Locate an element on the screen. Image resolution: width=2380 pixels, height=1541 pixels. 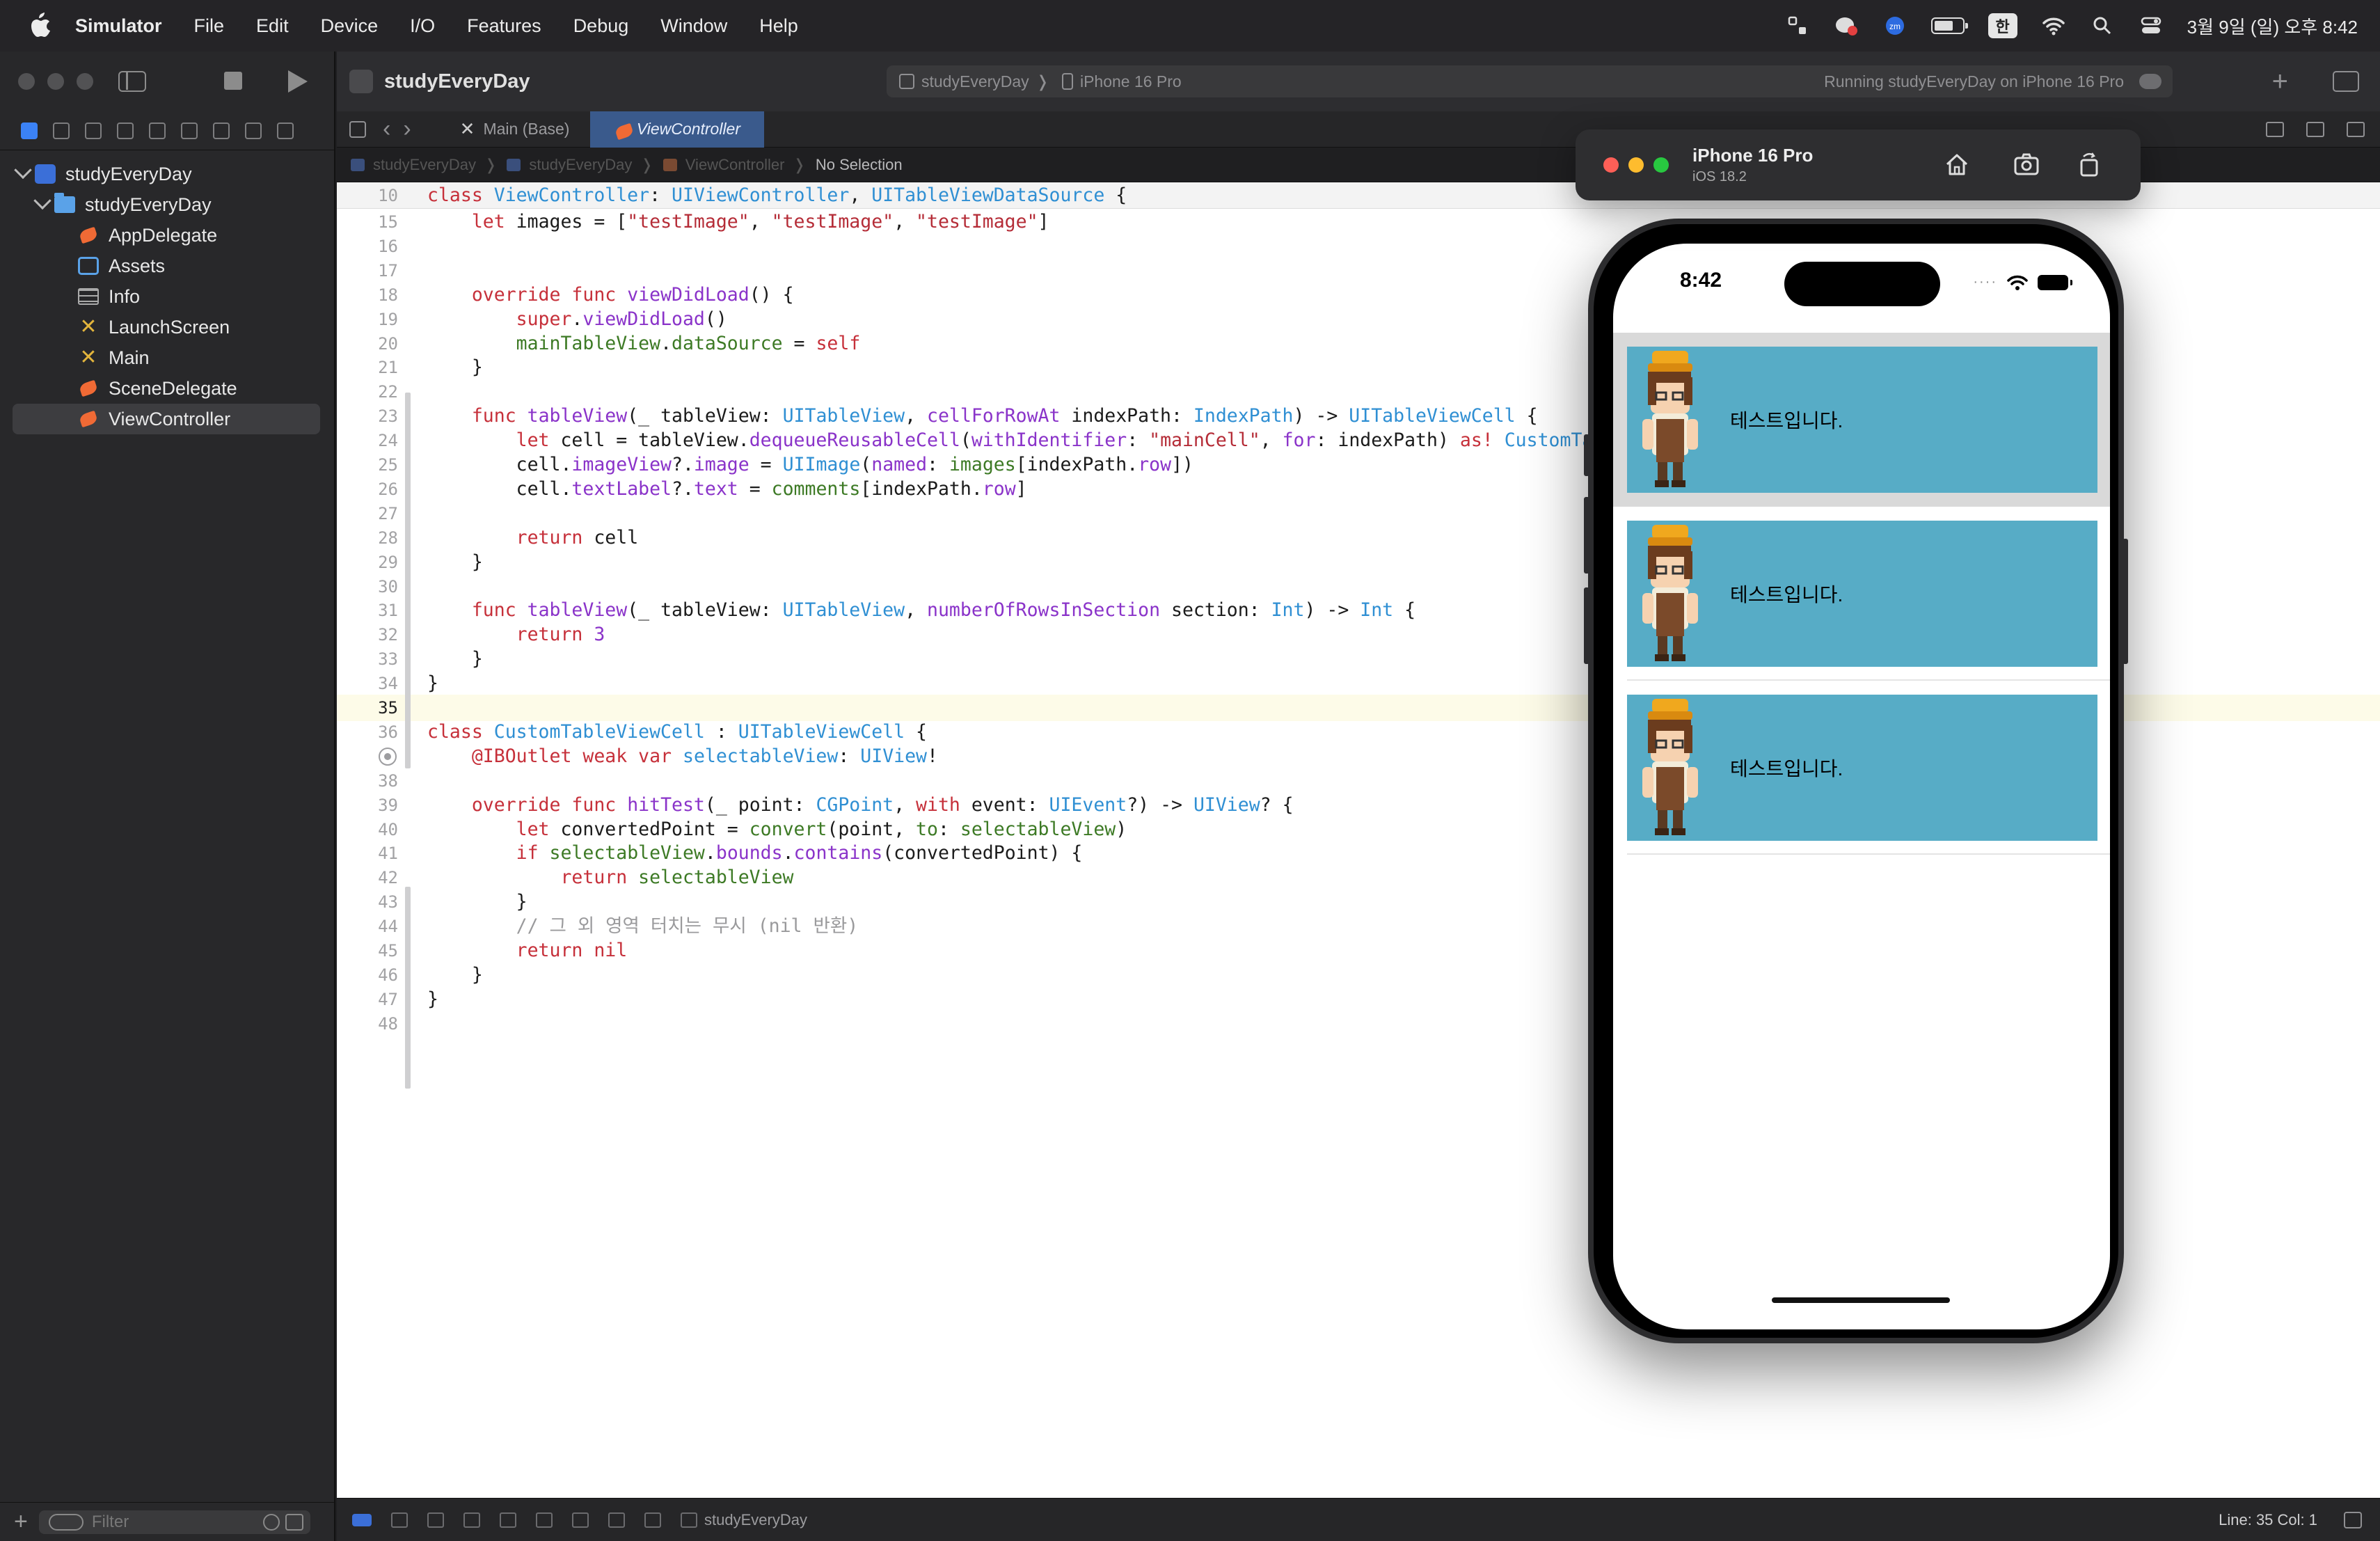
tree-project-row: studyEveryDay is located at coordinates (167, 174).